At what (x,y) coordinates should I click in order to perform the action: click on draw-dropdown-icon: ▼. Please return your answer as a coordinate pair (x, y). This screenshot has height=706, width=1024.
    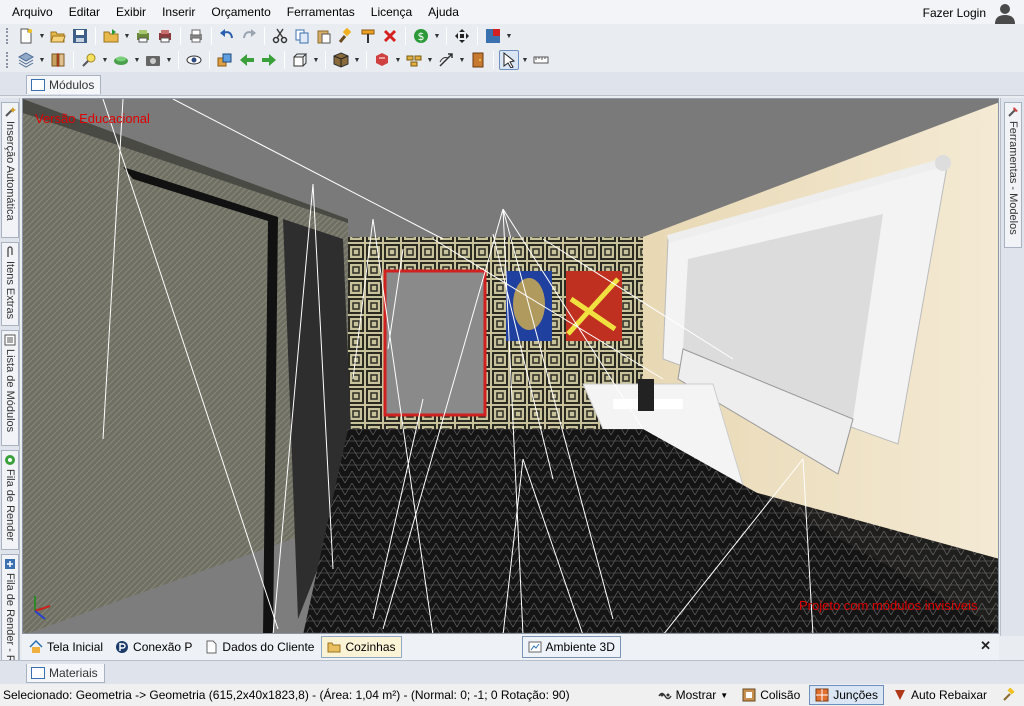
    Looking at the image, I should click on (462, 60).